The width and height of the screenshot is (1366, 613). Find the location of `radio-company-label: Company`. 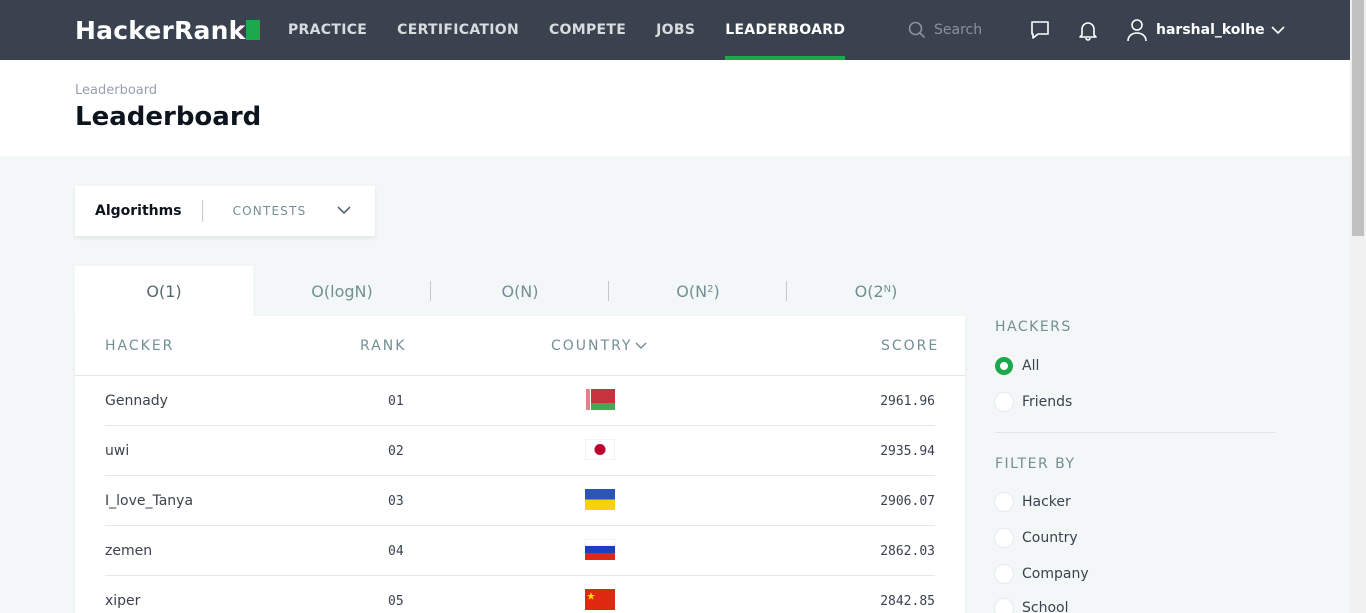

radio-company-label: Company is located at coordinates (1055, 574).